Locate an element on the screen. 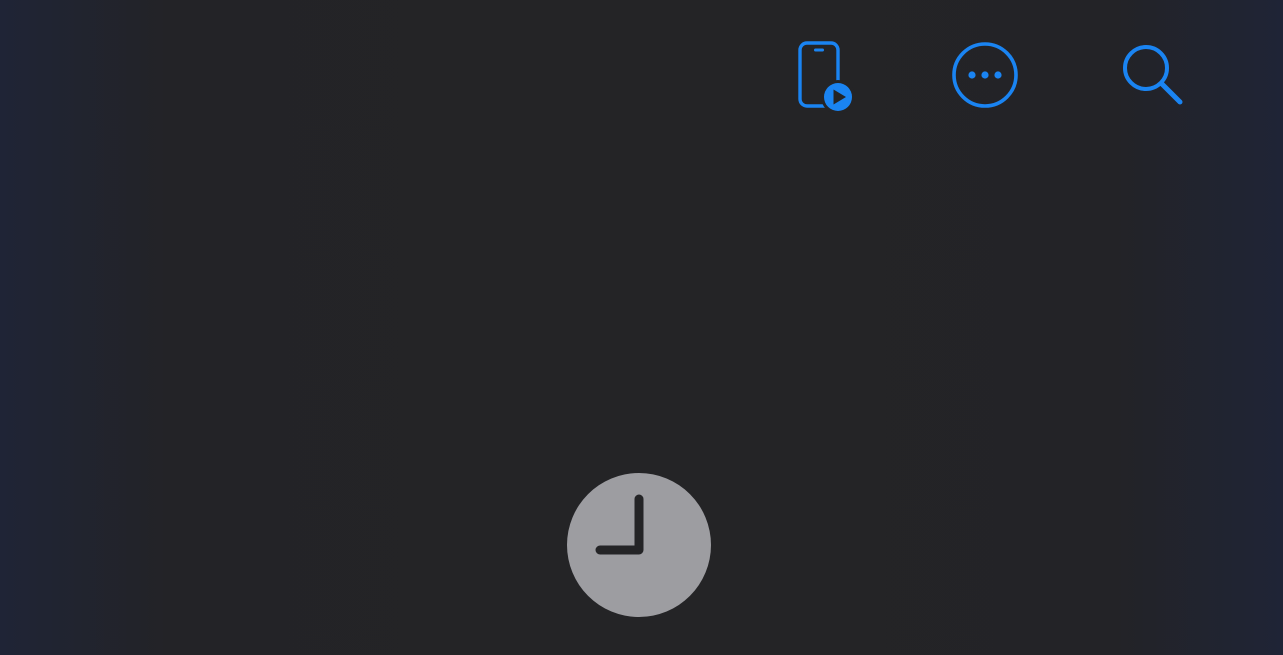  iphone-mirroring-icon is located at coordinates (826, 77).